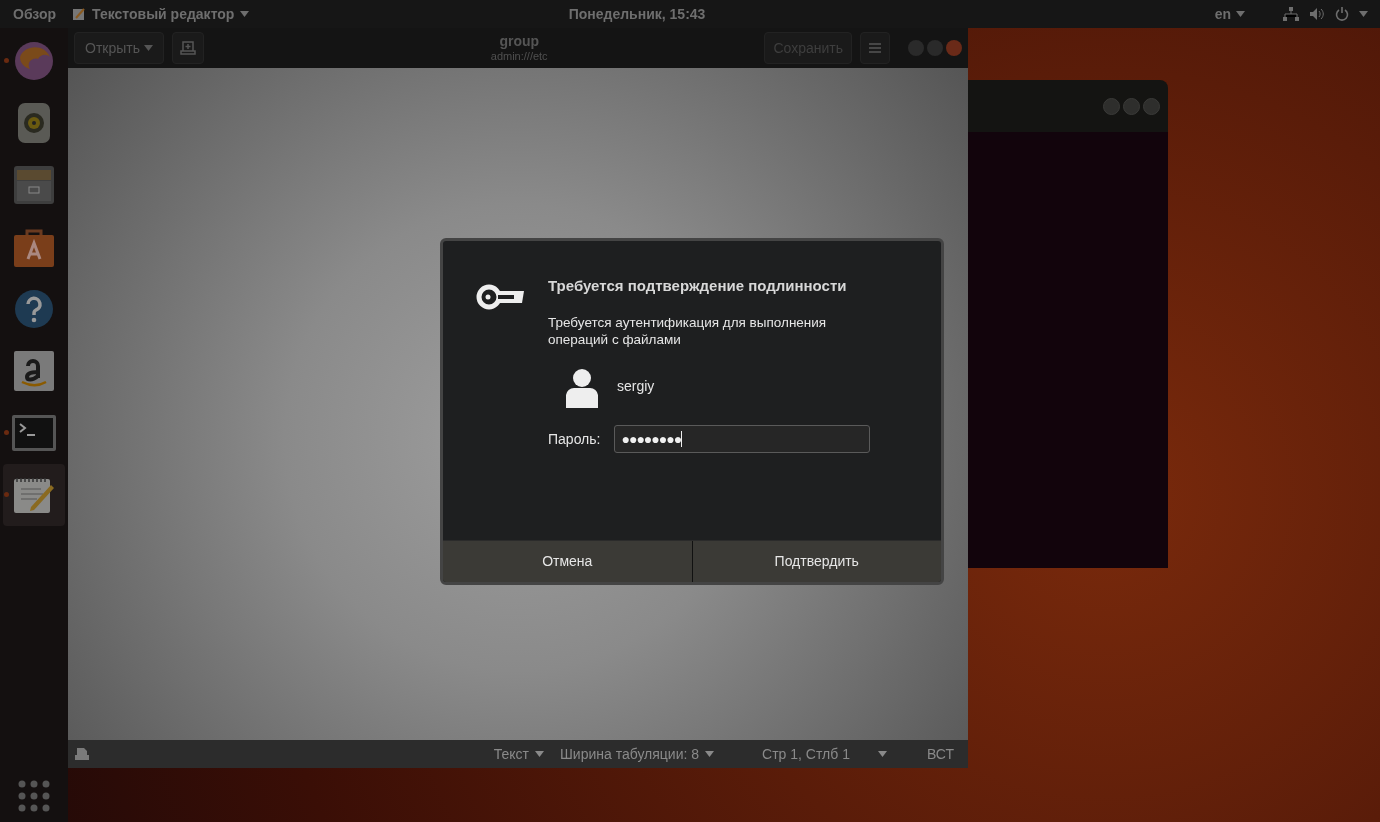 The image size is (1380, 822). Describe the element at coordinates (688, 331) in the screenshot. I see `dialog-message: Требуется аутентификация для выполнения операций с файлами` at that location.